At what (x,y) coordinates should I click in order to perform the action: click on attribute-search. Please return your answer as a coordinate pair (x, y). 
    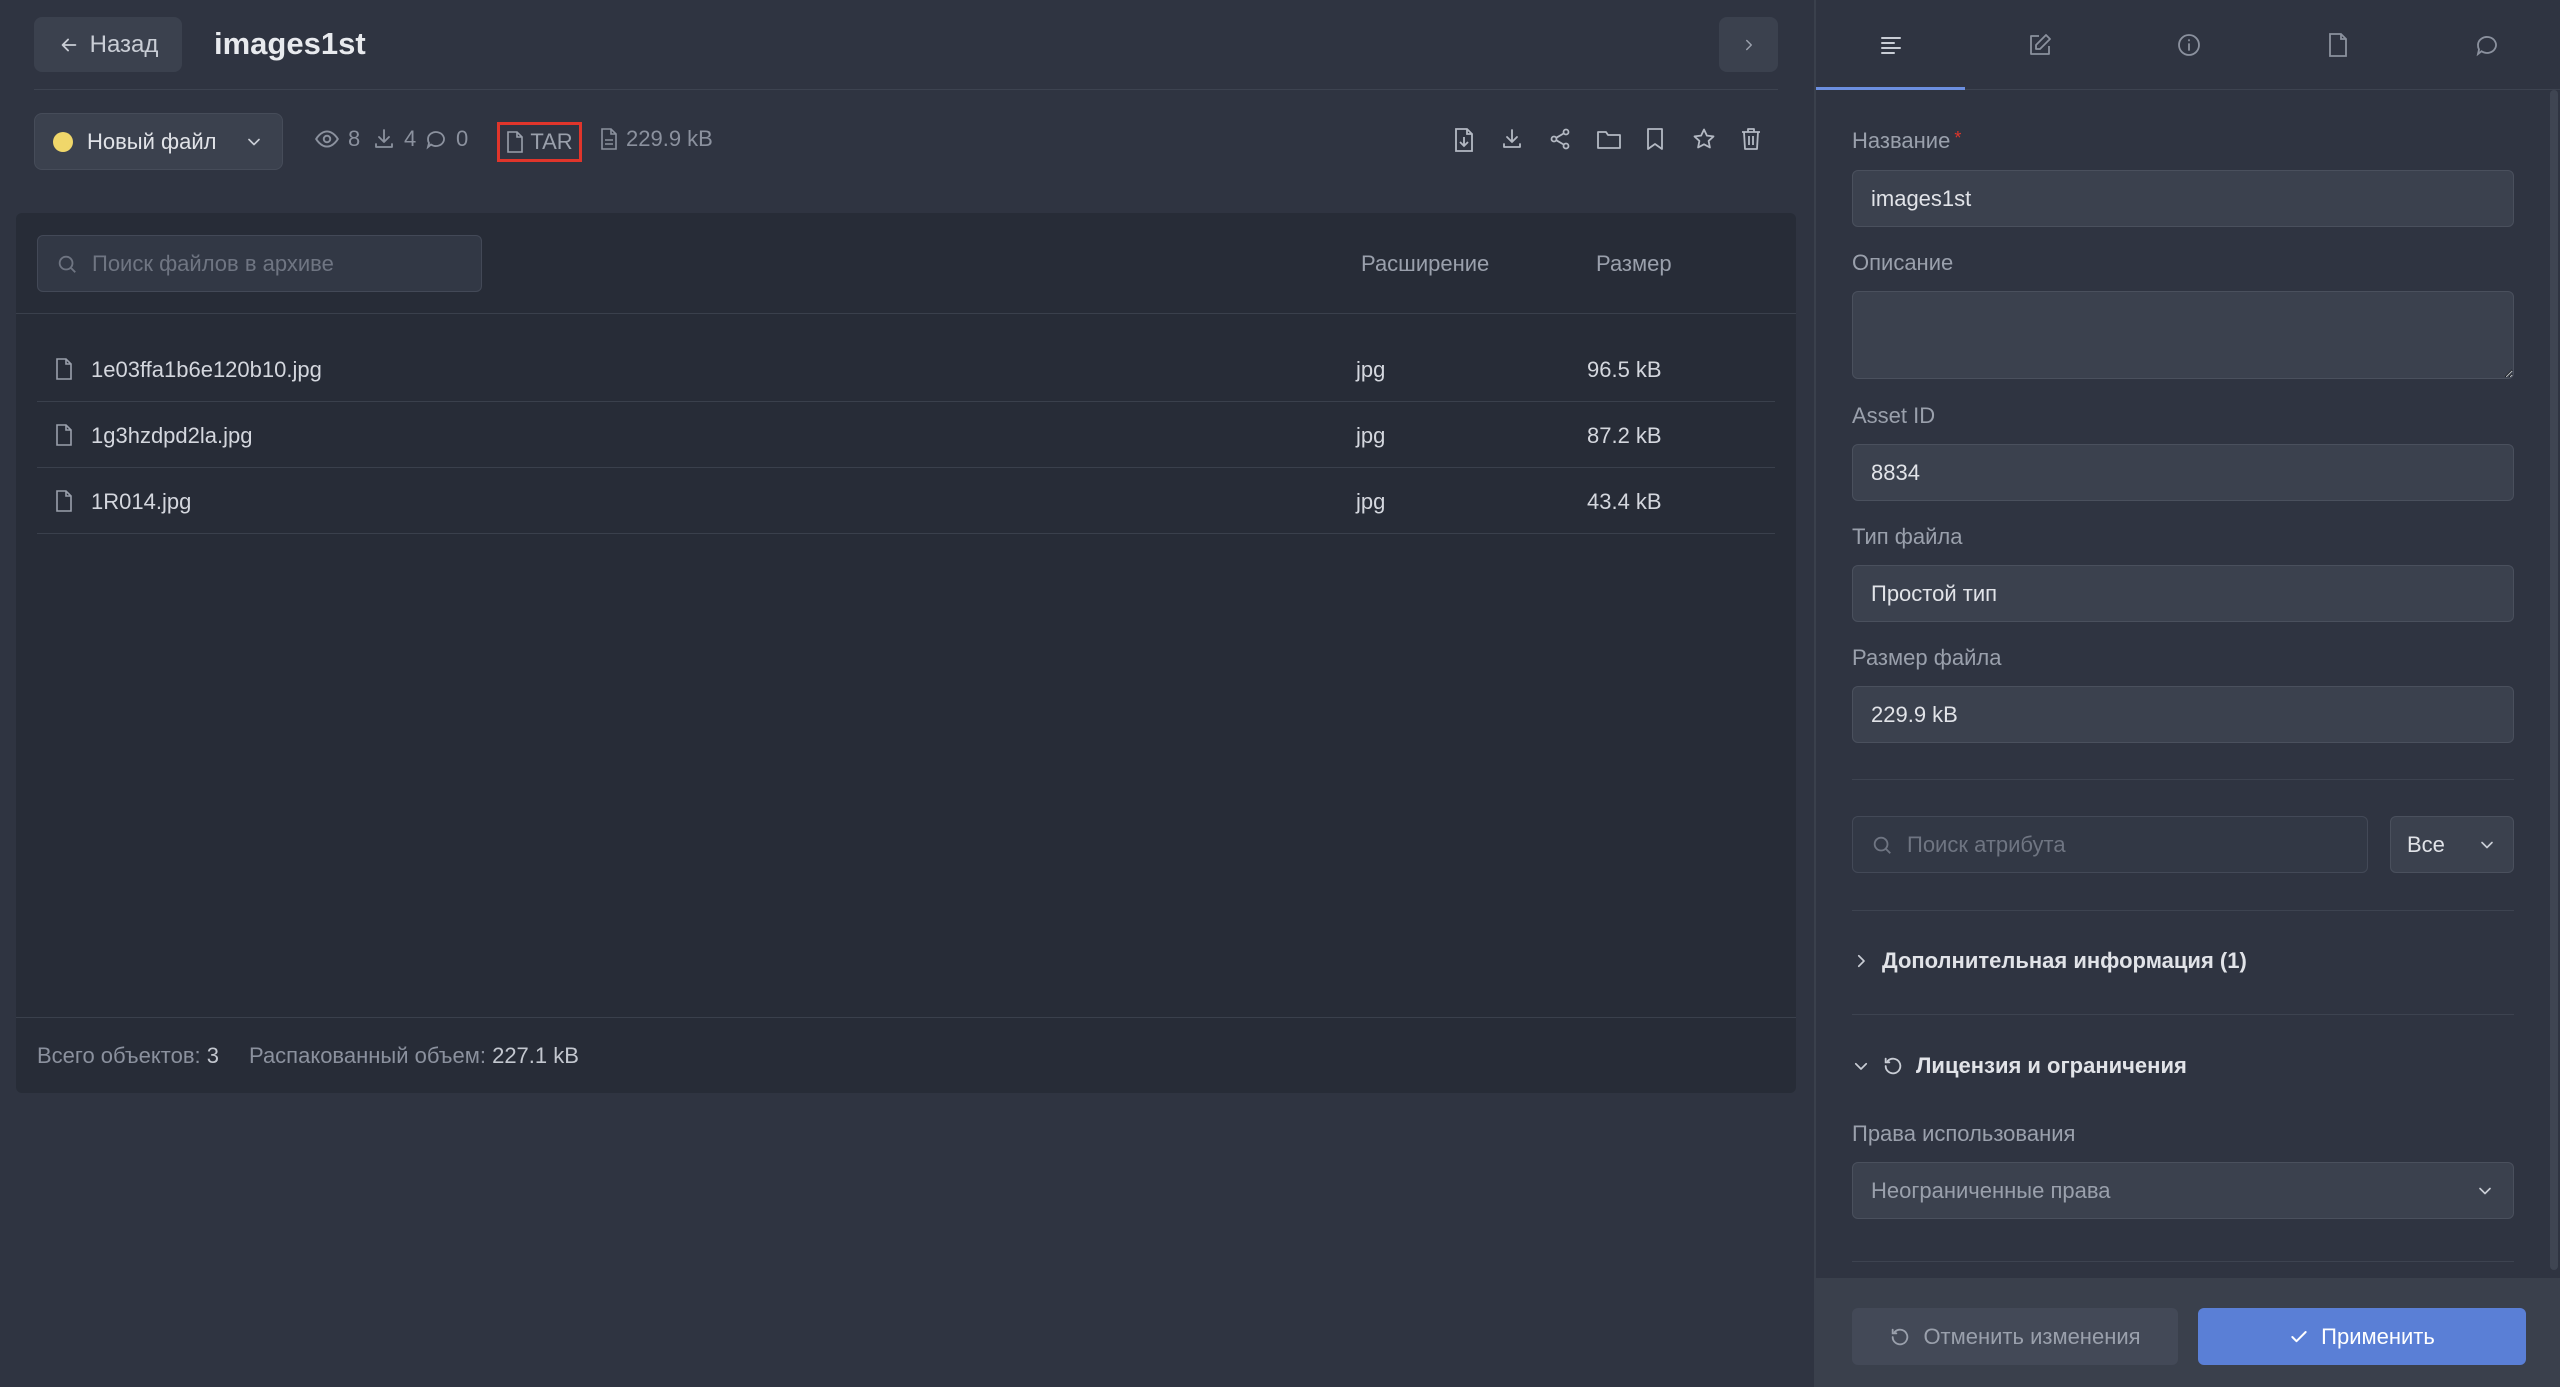
    Looking at the image, I should click on (2110, 844).